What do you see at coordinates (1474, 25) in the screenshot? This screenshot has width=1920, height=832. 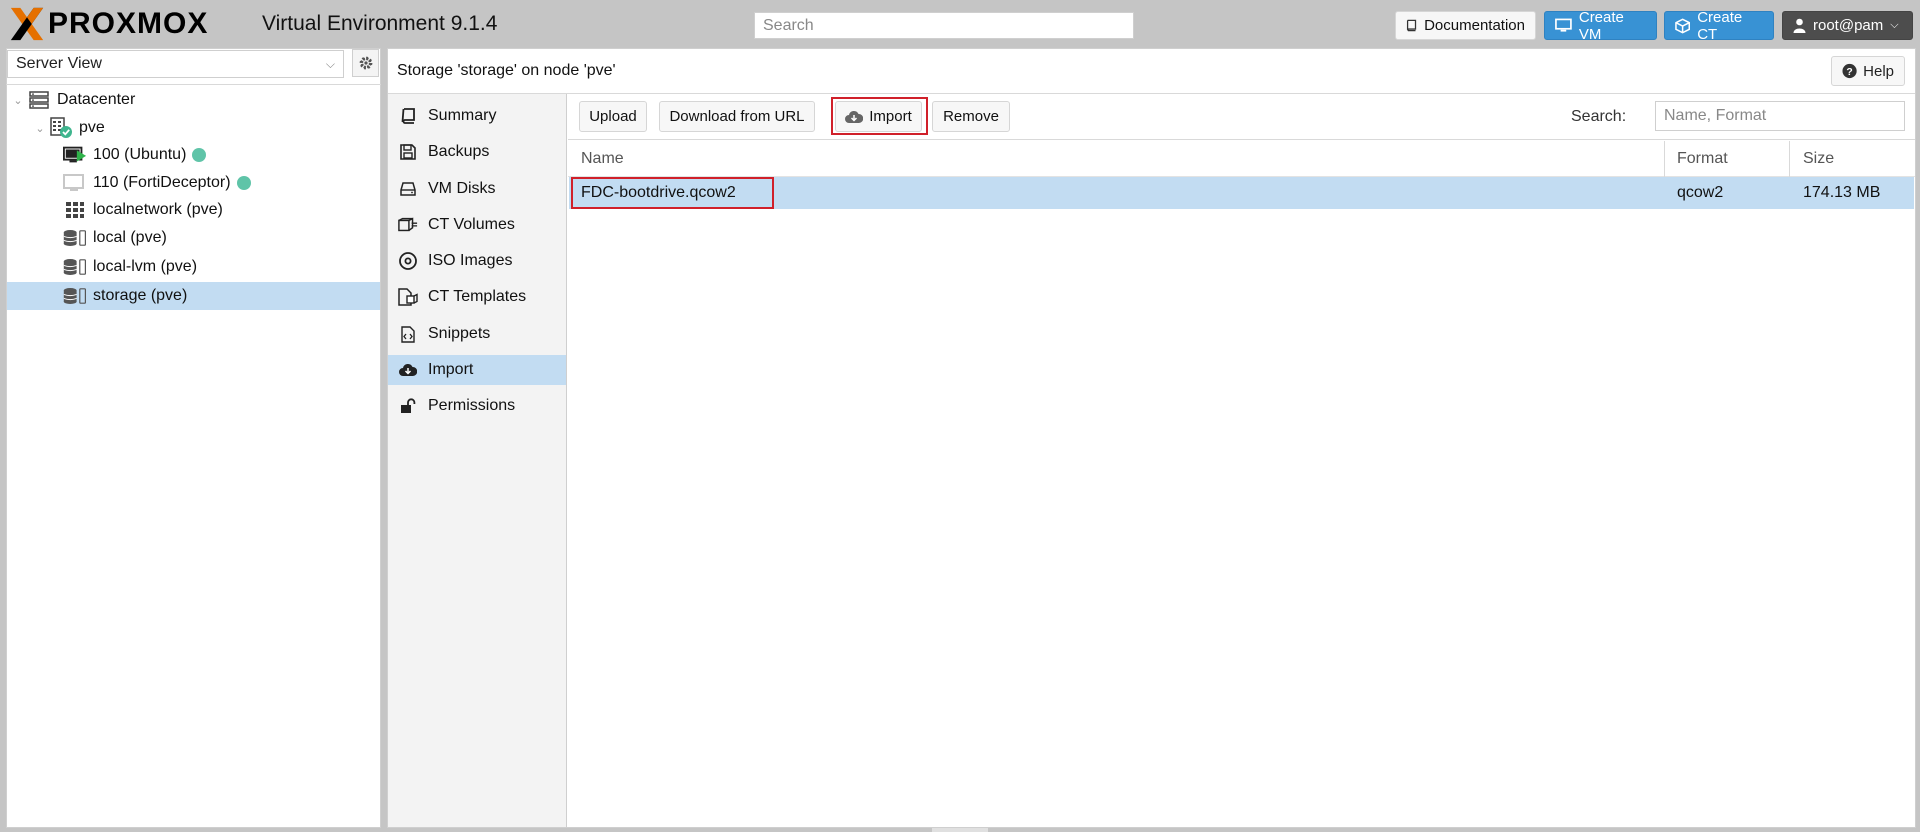 I see `documentation-label: Documentation` at bounding box center [1474, 25].